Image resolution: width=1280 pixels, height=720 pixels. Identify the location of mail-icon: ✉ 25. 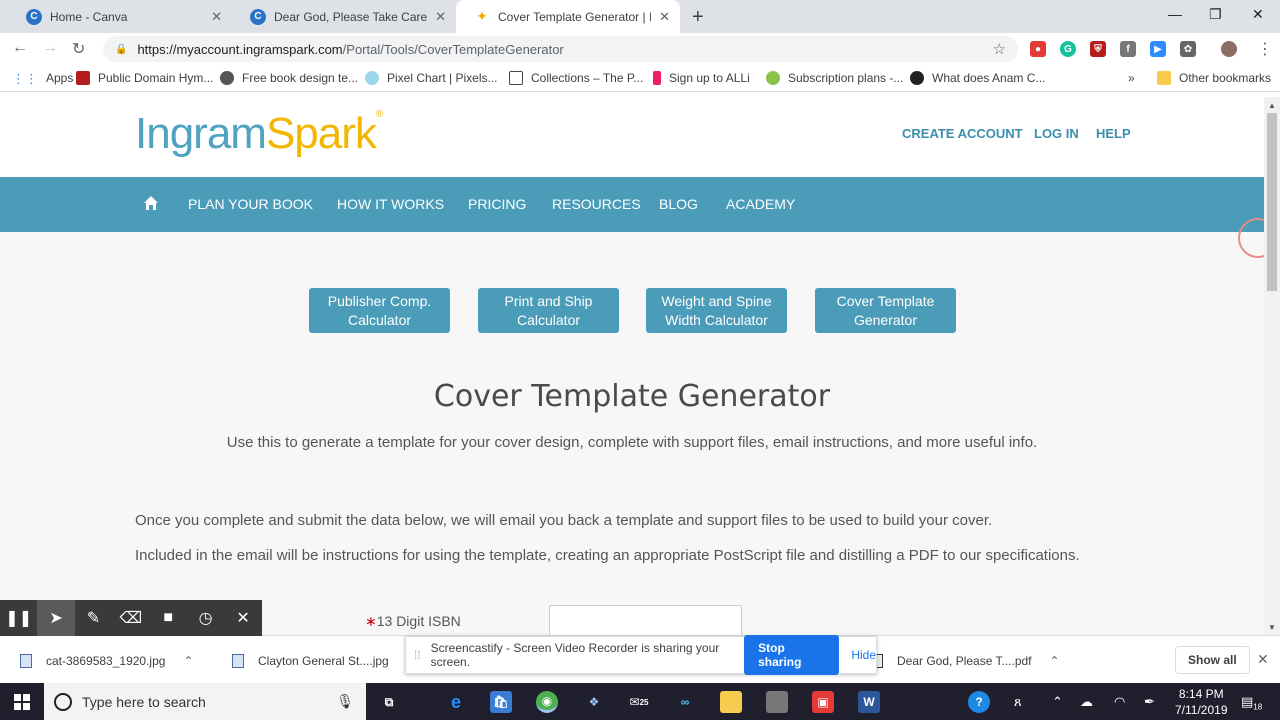
(639, 702).